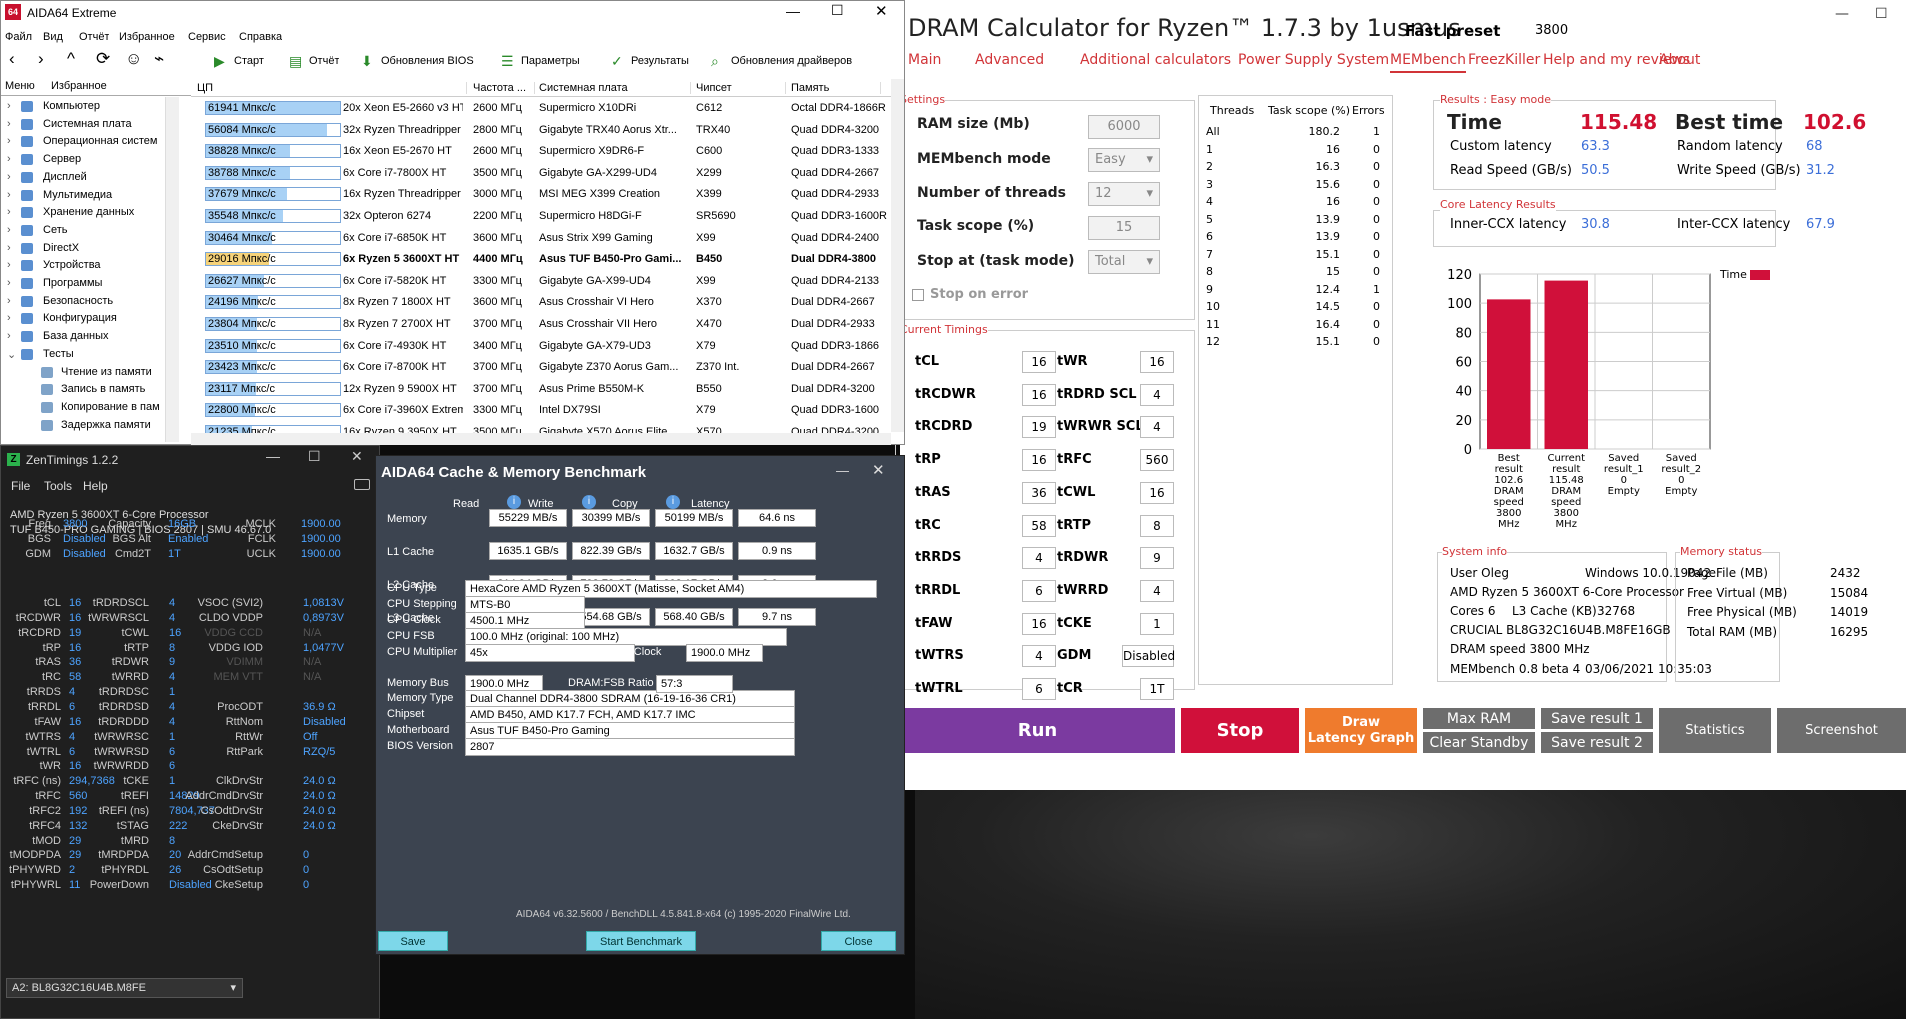  I want to click on toolbar-button: Обновления BIOS, so click(427, 61).